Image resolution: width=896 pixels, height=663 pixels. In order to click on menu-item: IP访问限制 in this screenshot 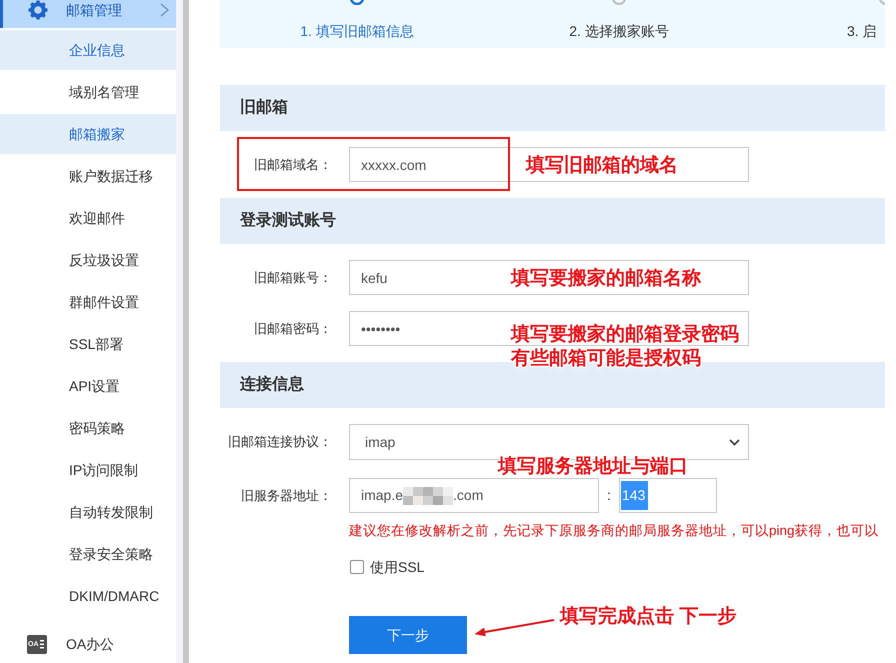, I will do `click(88, 470)`.